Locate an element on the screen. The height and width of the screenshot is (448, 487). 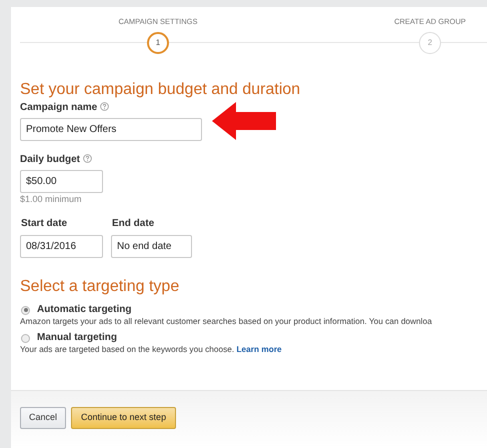
field-label: End date is located at coordinates (133, 223).